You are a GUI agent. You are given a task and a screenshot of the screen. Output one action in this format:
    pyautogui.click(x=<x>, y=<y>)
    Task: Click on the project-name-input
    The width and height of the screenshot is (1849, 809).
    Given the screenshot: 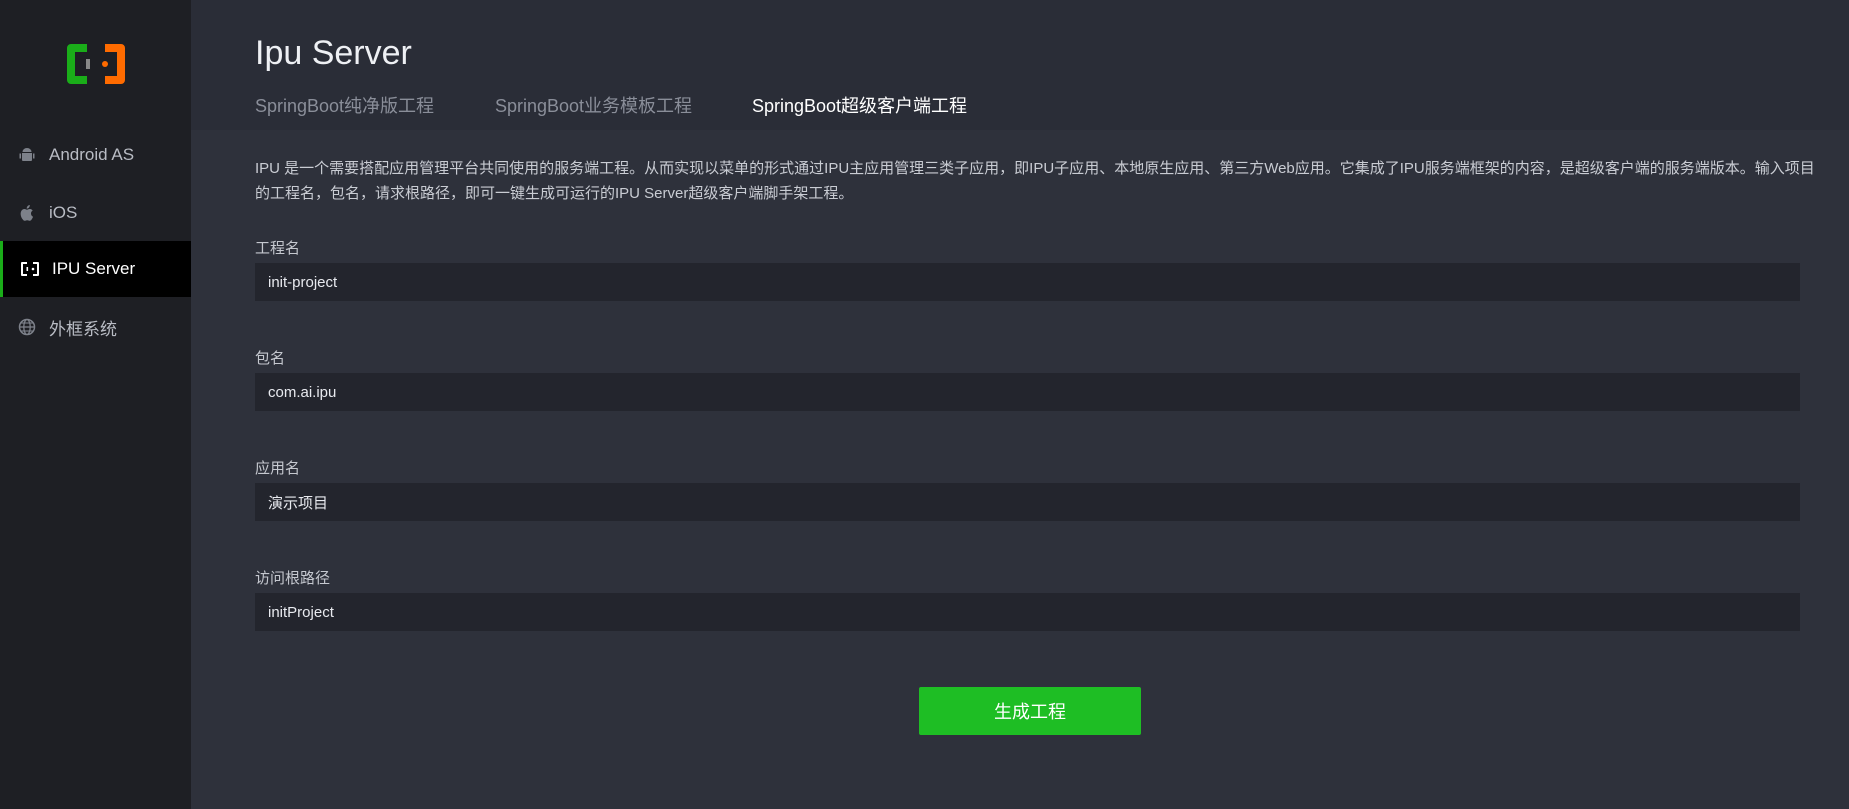 What is the action you would take?
    pyautogui.click(x=1027, y=282)
    